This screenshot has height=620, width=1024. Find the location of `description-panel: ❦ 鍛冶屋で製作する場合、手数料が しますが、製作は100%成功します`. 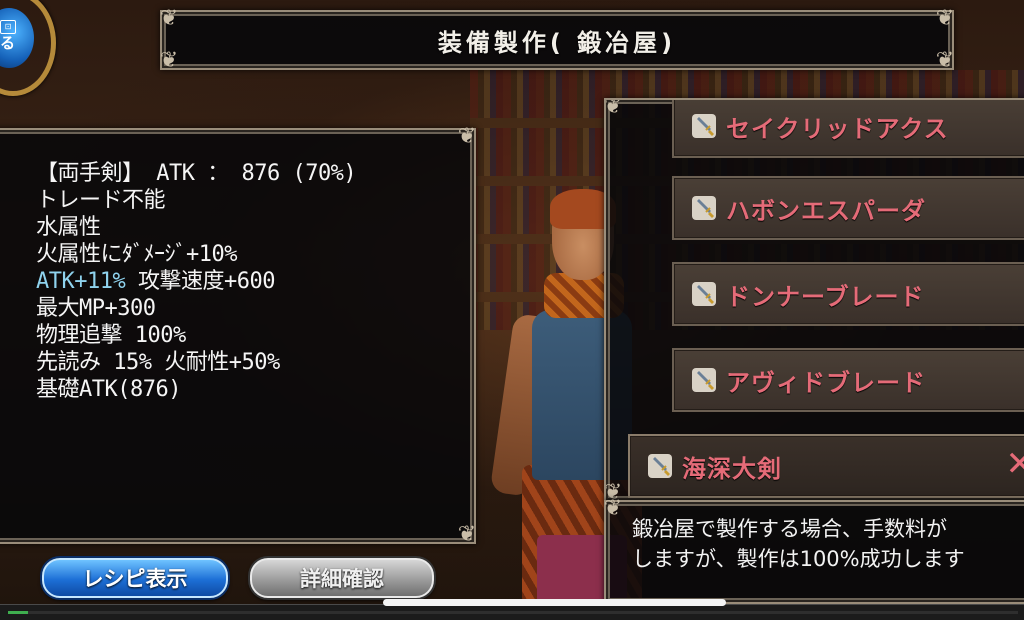

description-panel: ❦ 鍛冶屋で製作する場合、手数料が しますが、製作は100%成功します is located at coordinates (814, 552).